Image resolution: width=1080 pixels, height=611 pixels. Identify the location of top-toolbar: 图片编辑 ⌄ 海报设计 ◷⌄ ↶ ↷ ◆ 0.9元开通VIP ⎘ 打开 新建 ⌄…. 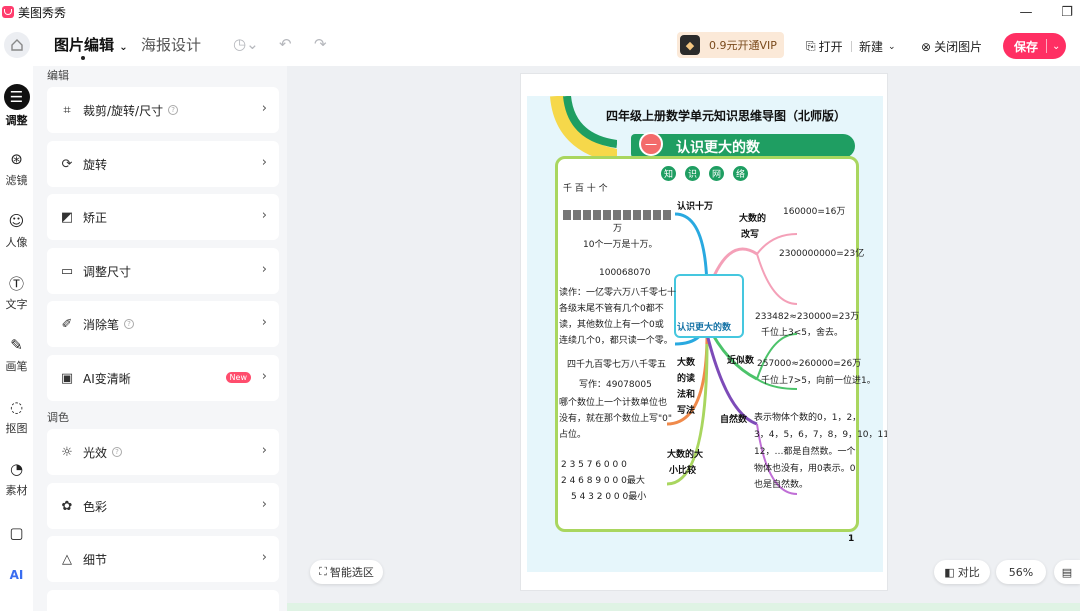
(540, 45).